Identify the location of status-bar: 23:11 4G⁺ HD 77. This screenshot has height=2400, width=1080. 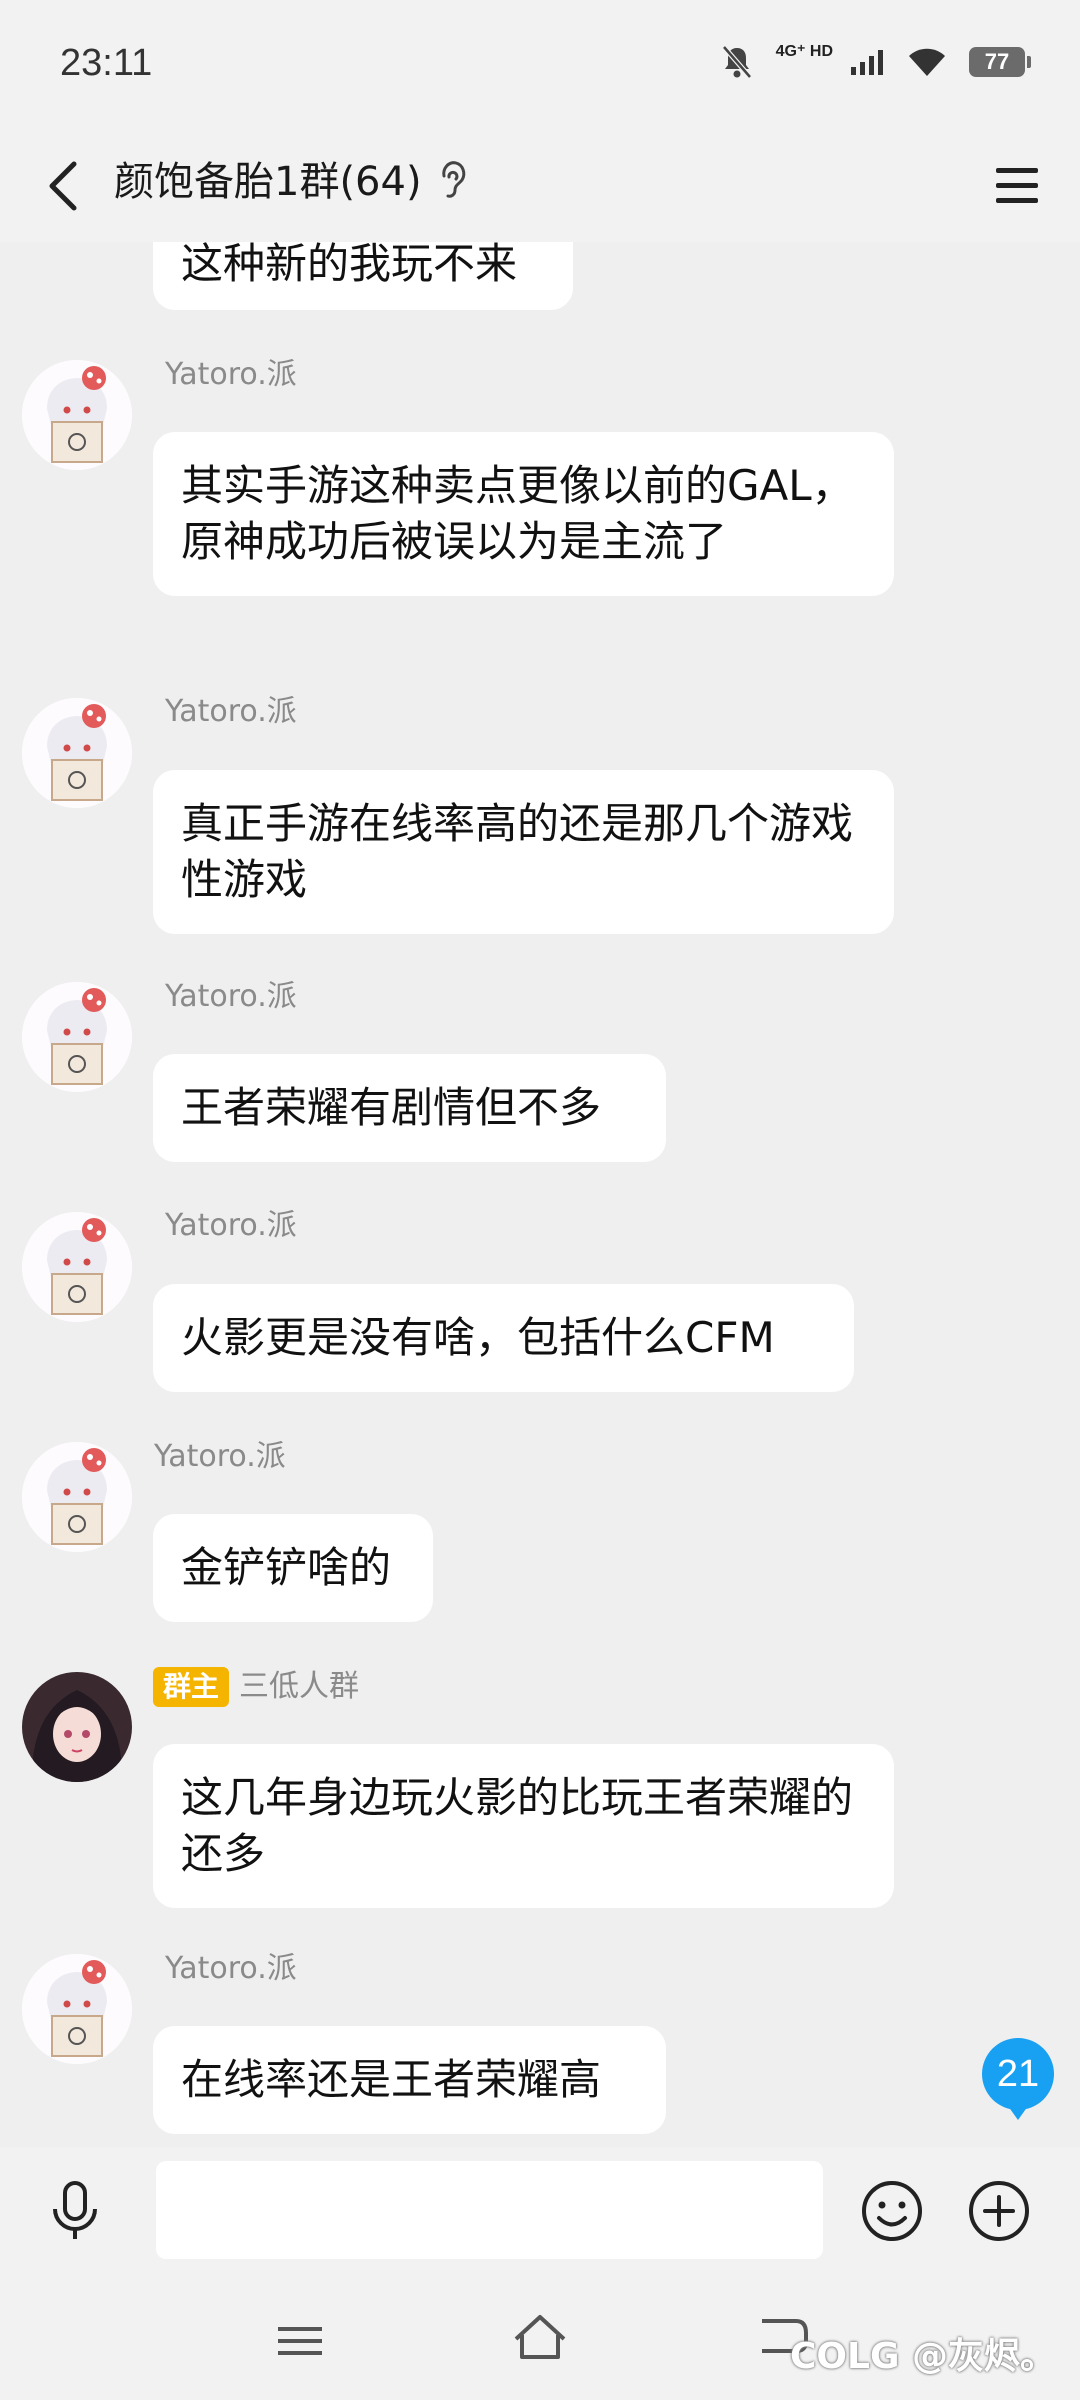
(540, 65).